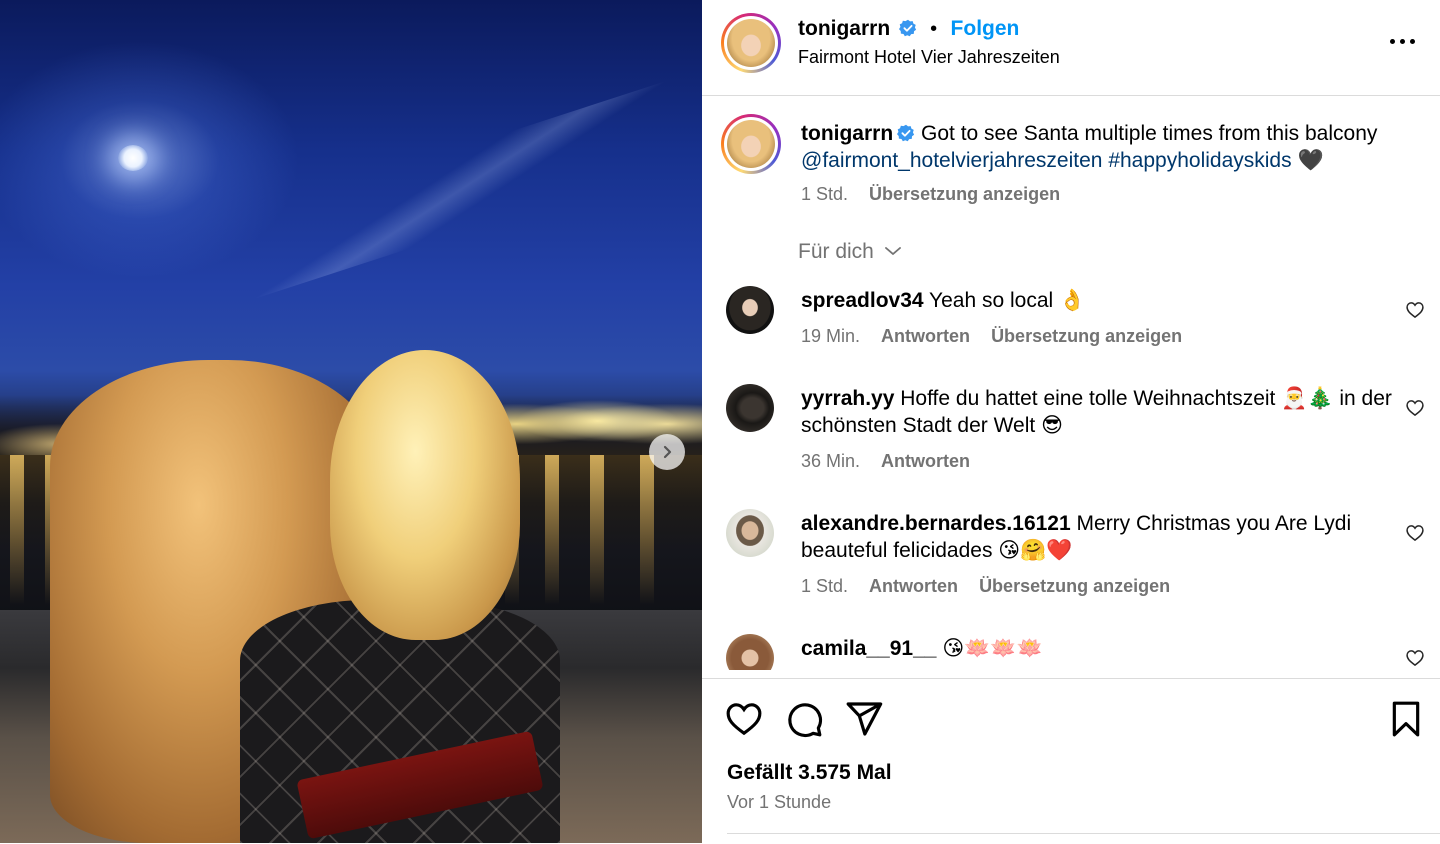 The height and width of the screenshot is (844, 1440). I want to click on moon, so click(133, 158).